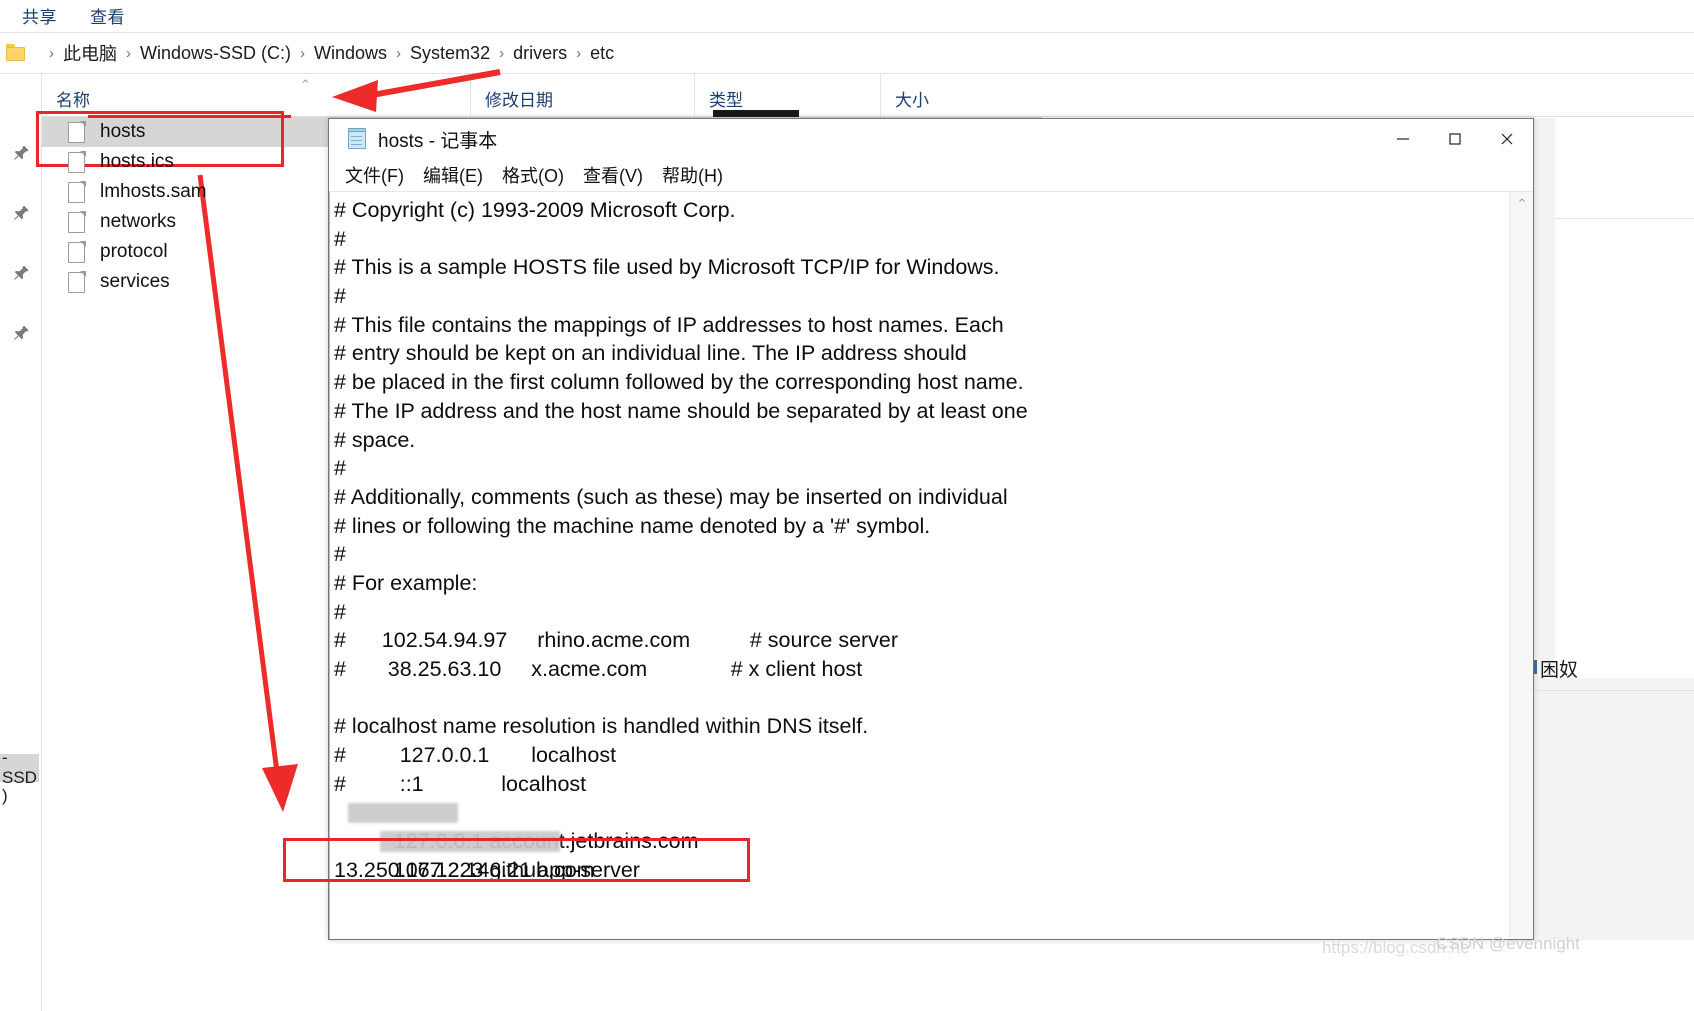  Describe the element at coordinates (5, 795) in the screenshot. I see `nav-item-paren-fragment: )` at that location.